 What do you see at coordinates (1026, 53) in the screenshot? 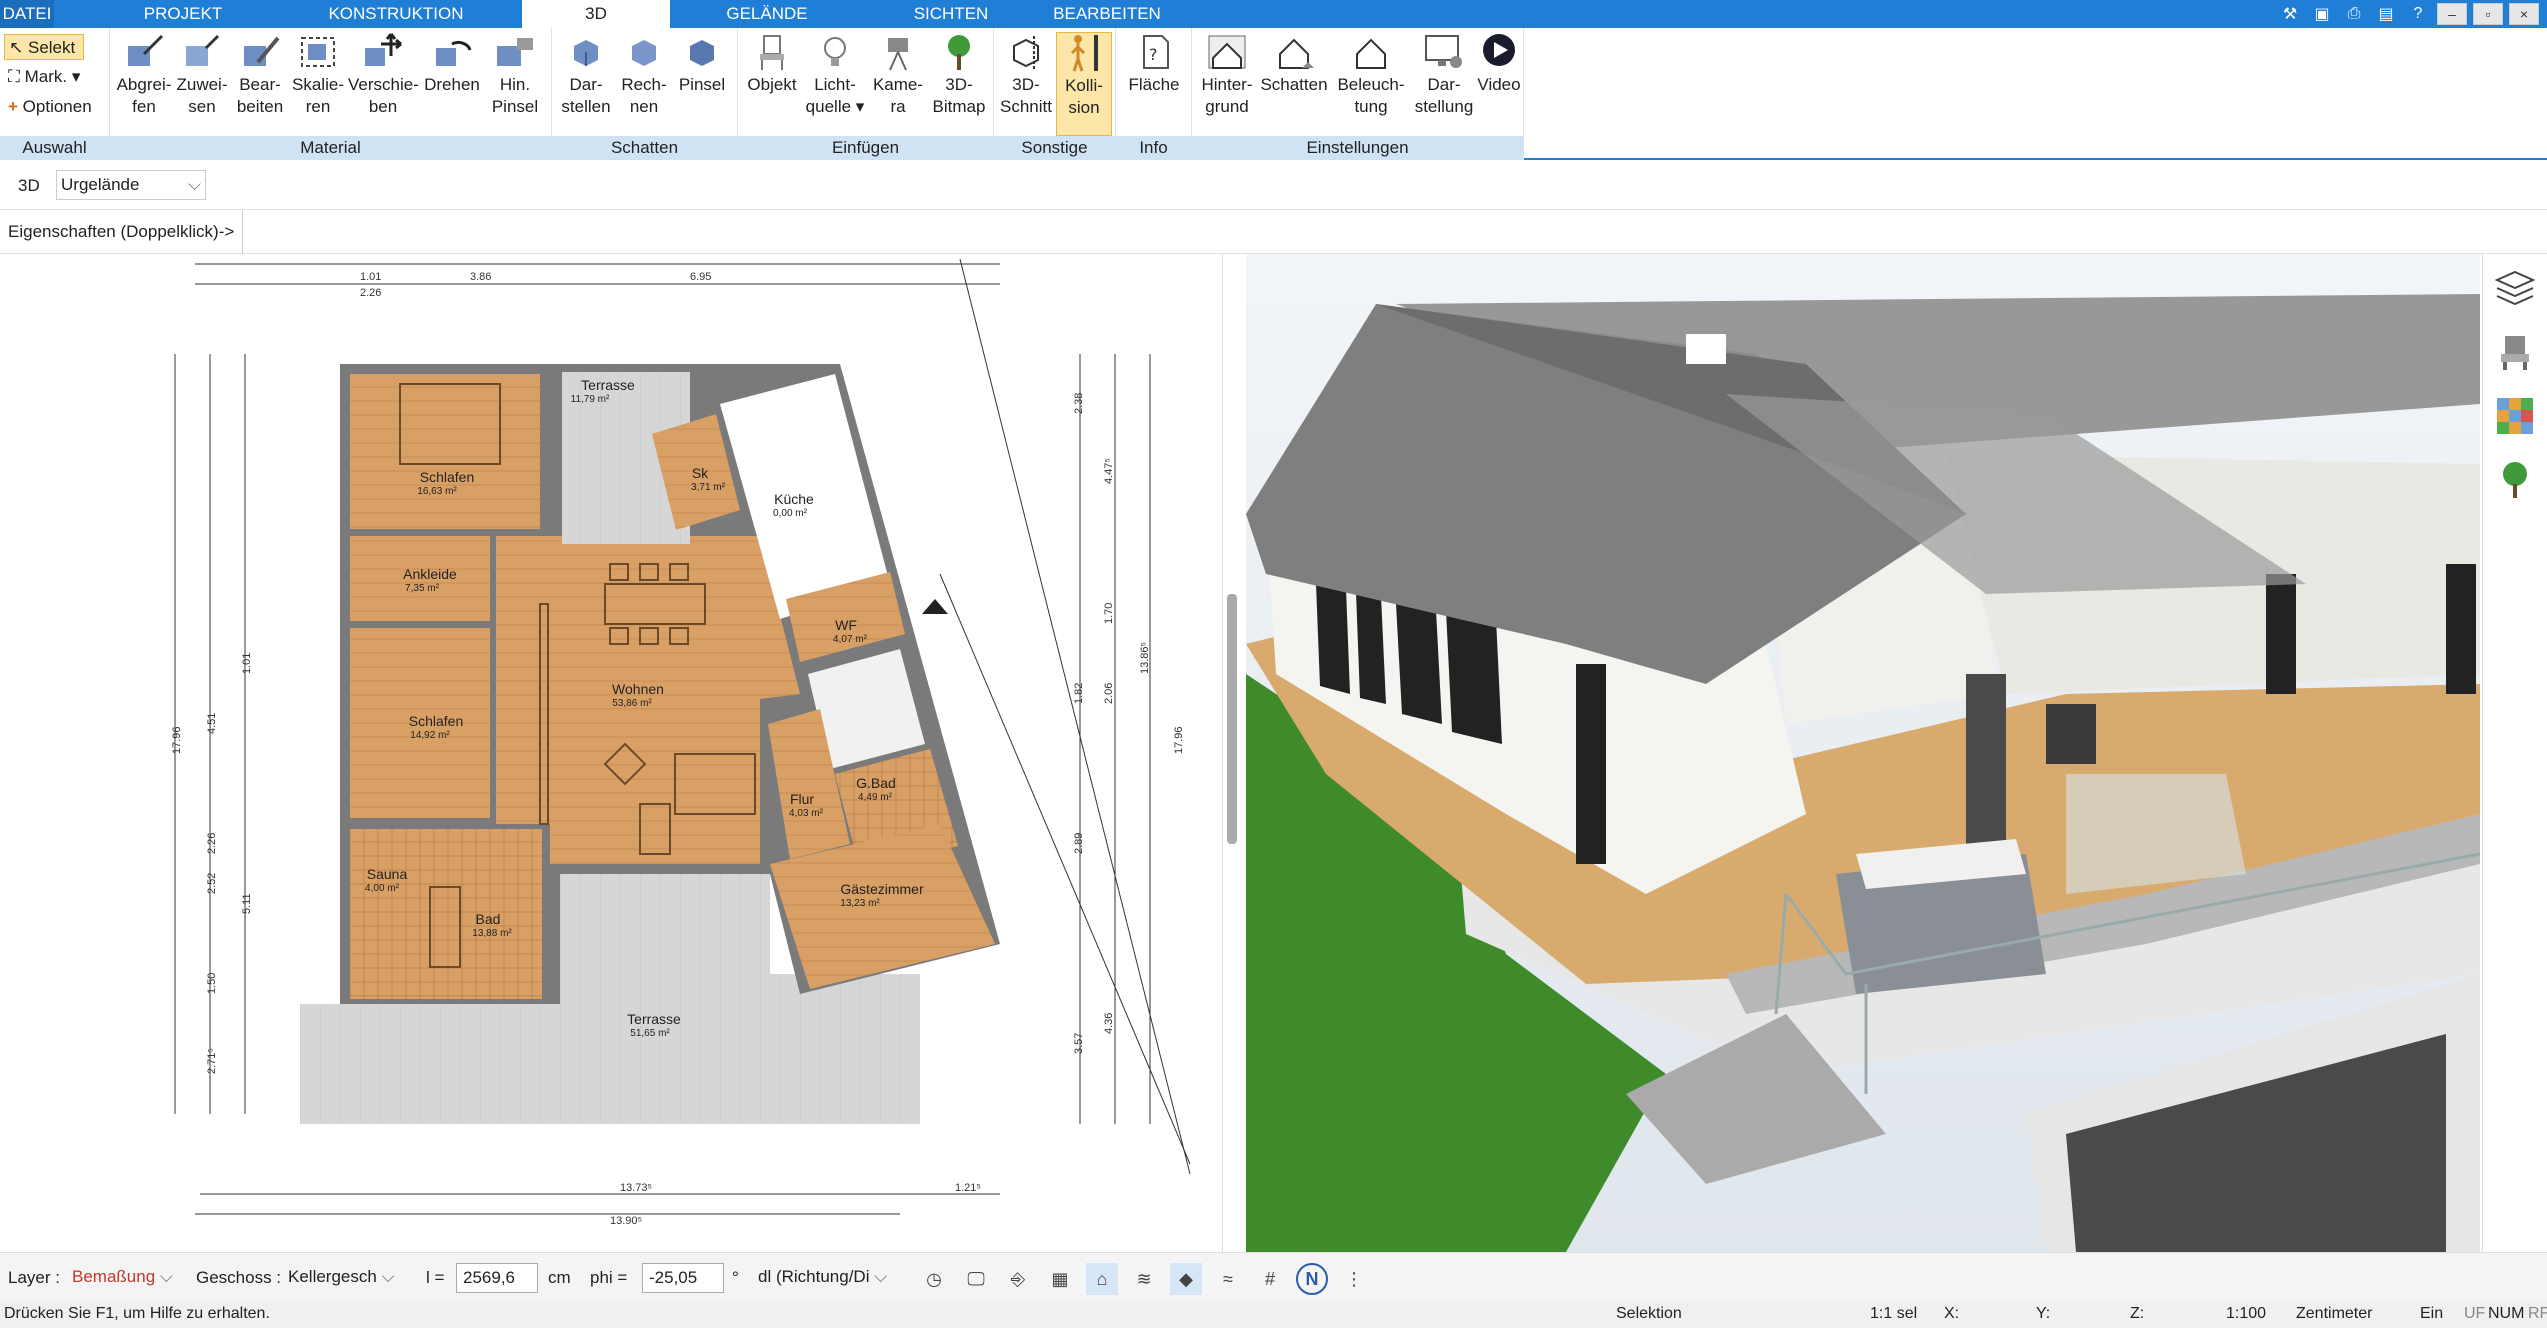
I see `section-cube-icon` at bounding box center [1026, 53].